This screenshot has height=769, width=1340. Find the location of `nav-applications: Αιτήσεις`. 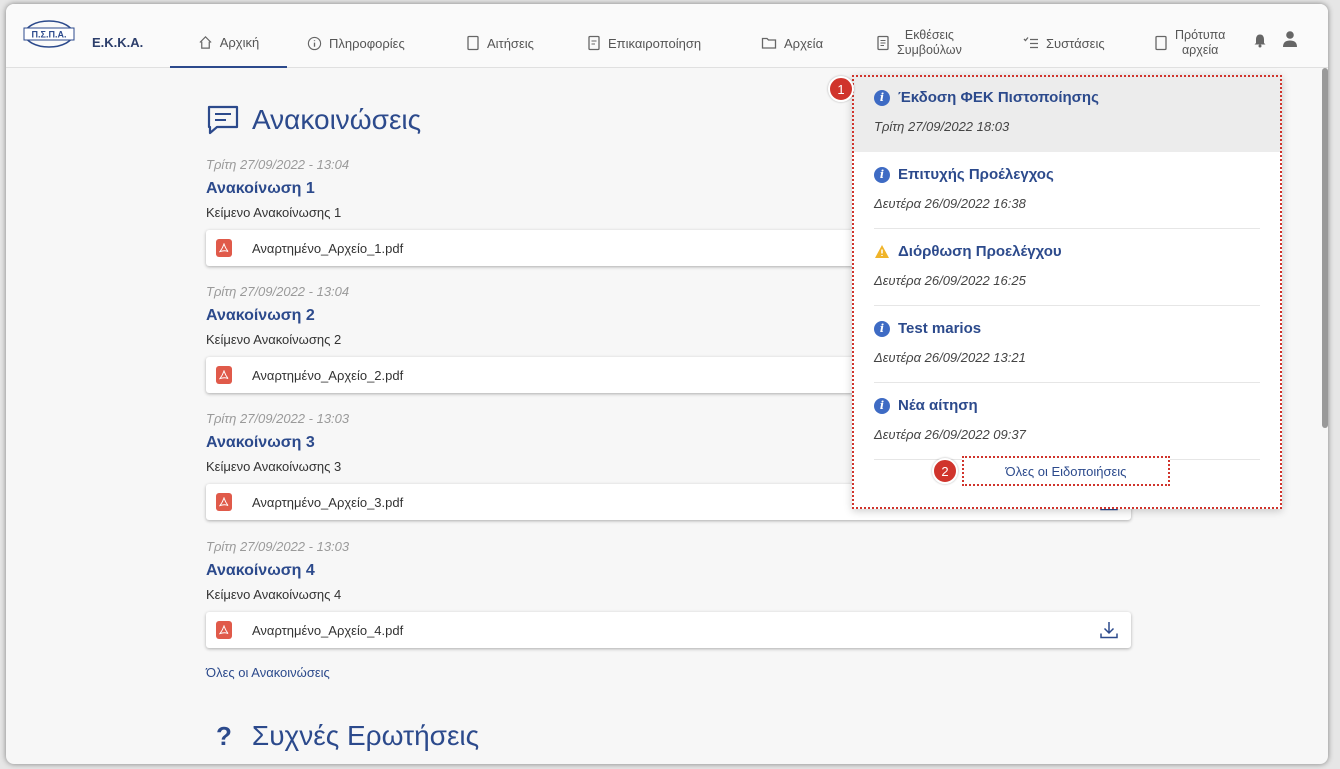

nav-applications: Αιτήσεις is located at coordinates (500, 43).